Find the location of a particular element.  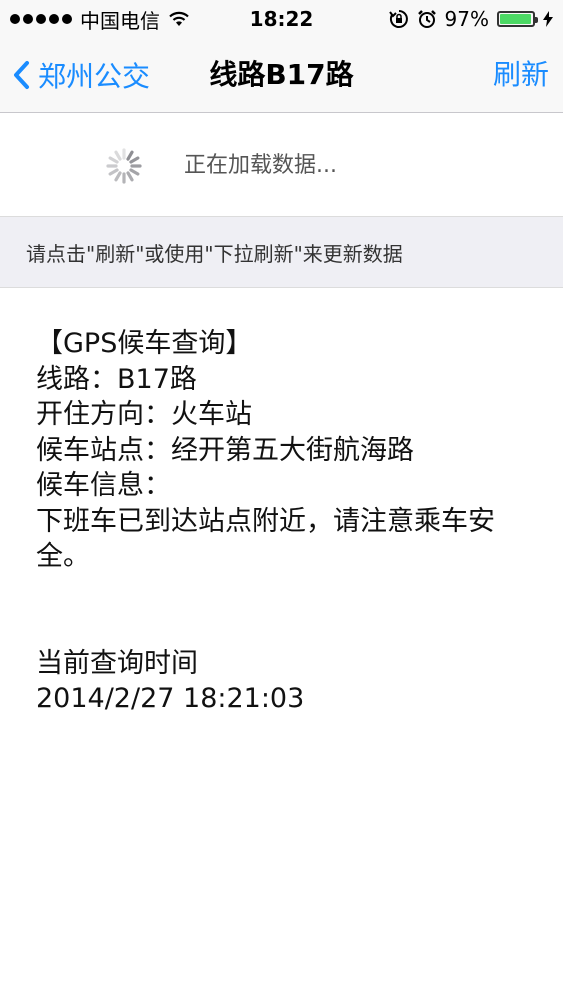

pull-to-refresh-hint: 请点击"刷新"或使用"下拉刷新"来更新数据 is located at coordinates (281, 252).